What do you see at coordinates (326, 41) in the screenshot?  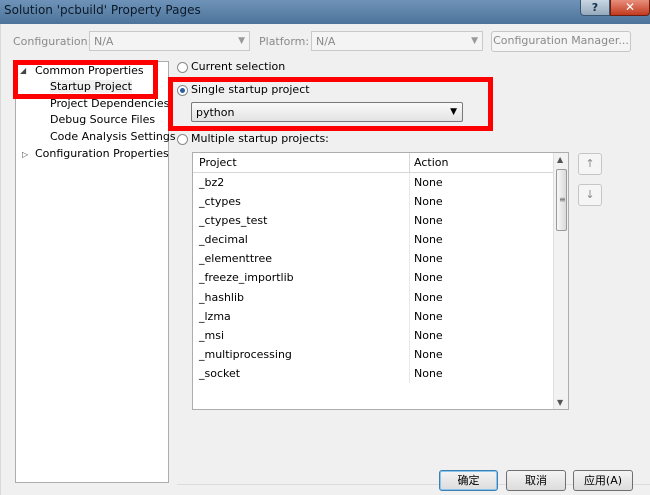 I see `platform-value: N/A` at bounding box center [326, 41].